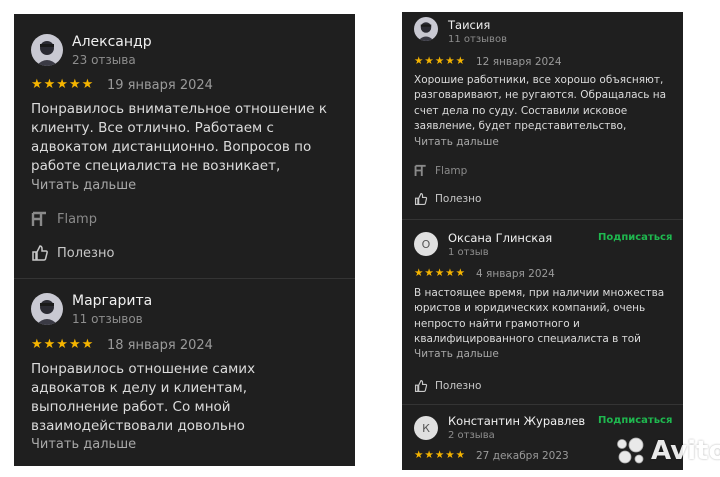 This screenshot has width=720, height=477. What do you see at coordinates (184, 278) in the screenshot?
I see `divider` at bounding box center [184, 278].